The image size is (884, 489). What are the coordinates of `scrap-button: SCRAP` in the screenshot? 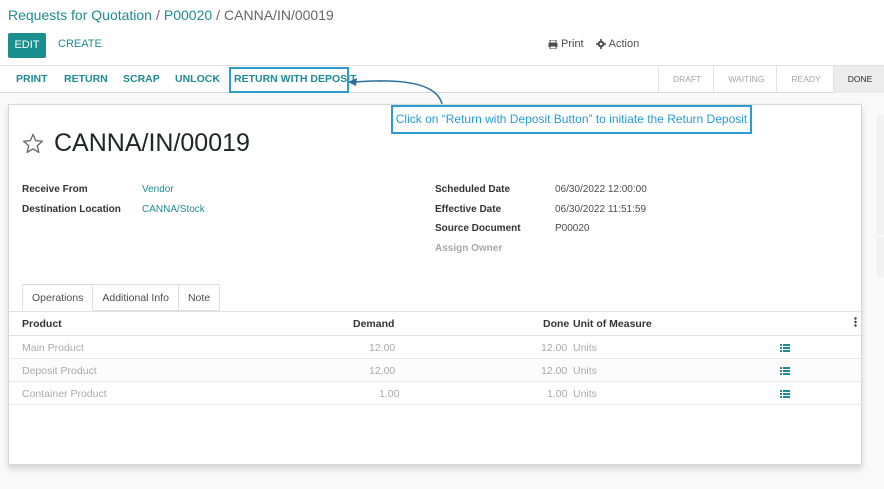 It's located at (141, 79).